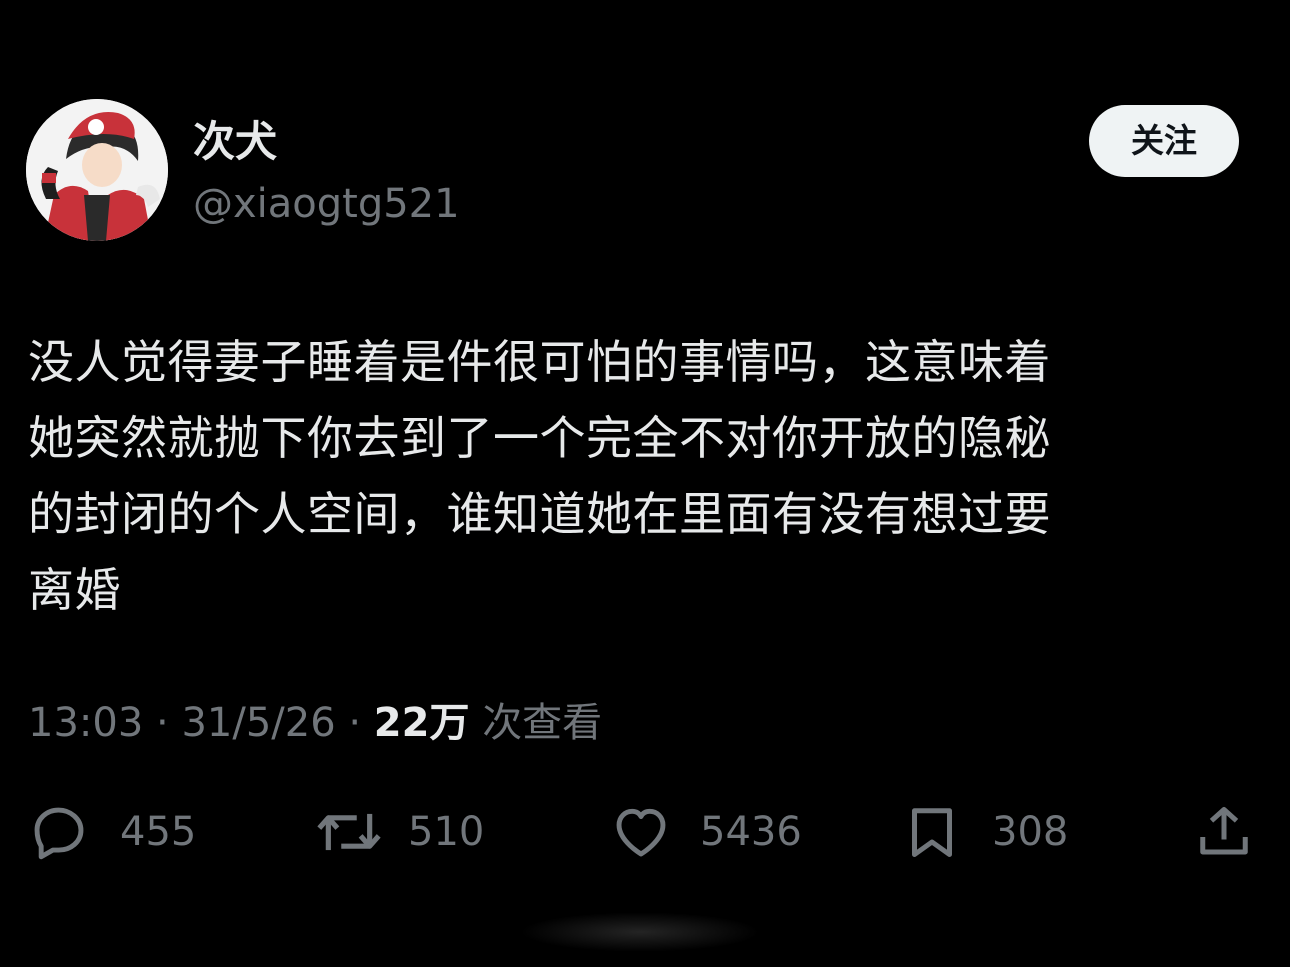  Describe the element at coordinates (349, 832) in the screenshot. I see `retweet-icon` at that location.